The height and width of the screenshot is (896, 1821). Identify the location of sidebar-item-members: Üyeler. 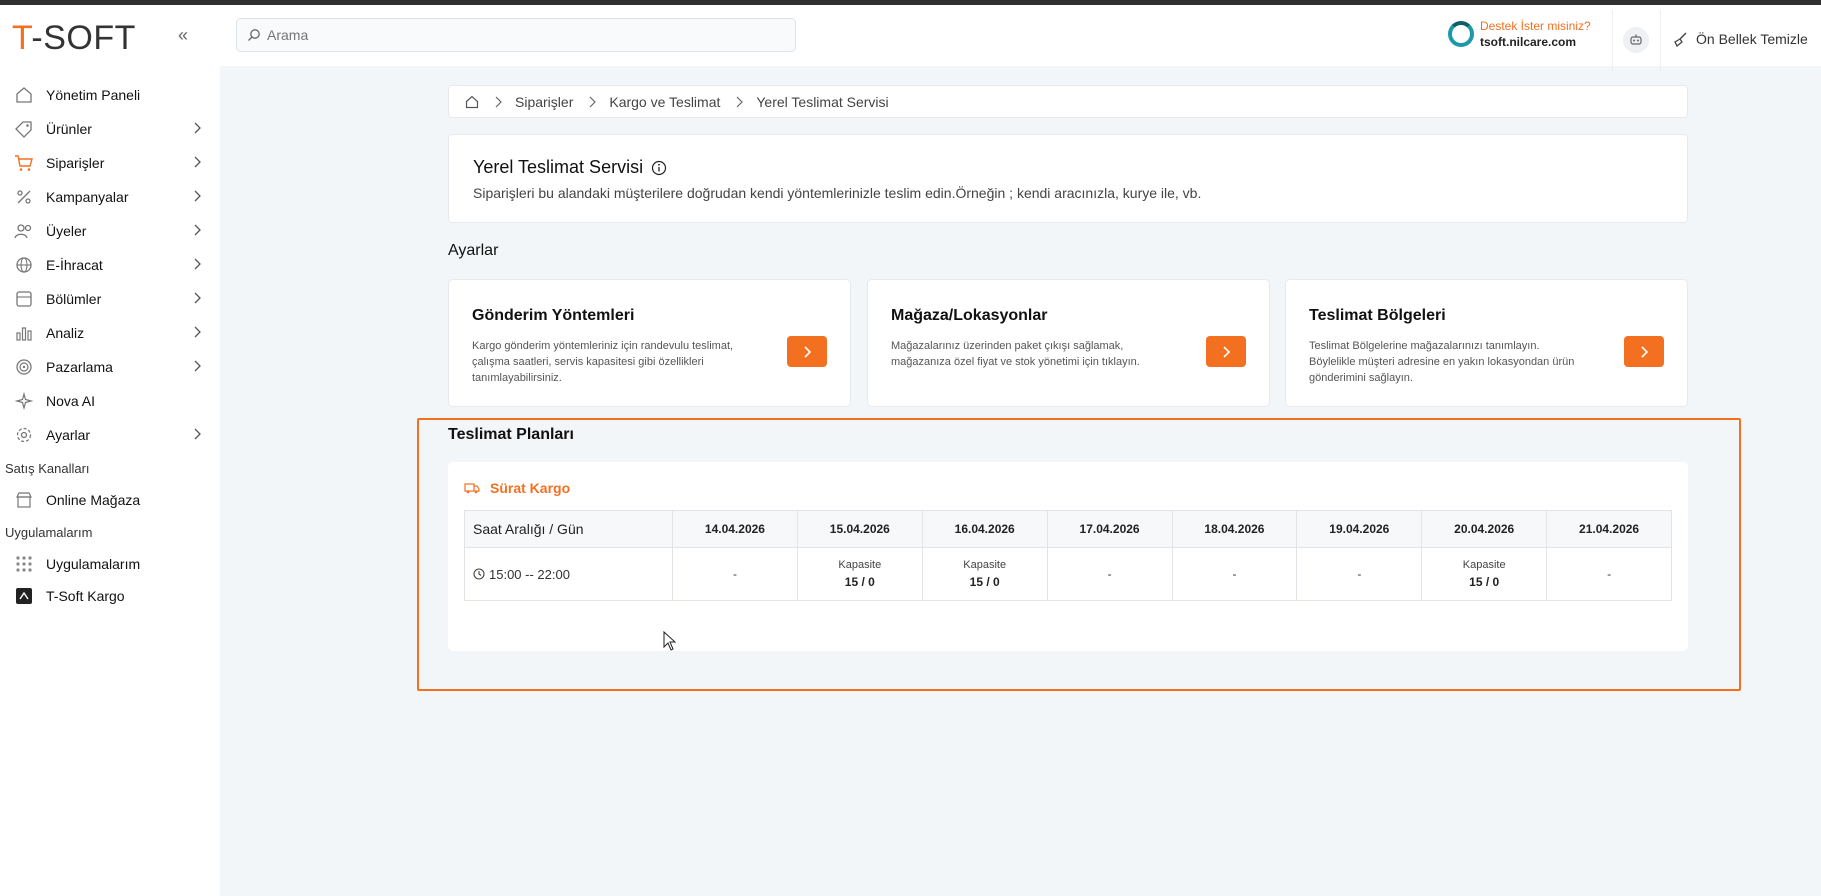
(105, 231).